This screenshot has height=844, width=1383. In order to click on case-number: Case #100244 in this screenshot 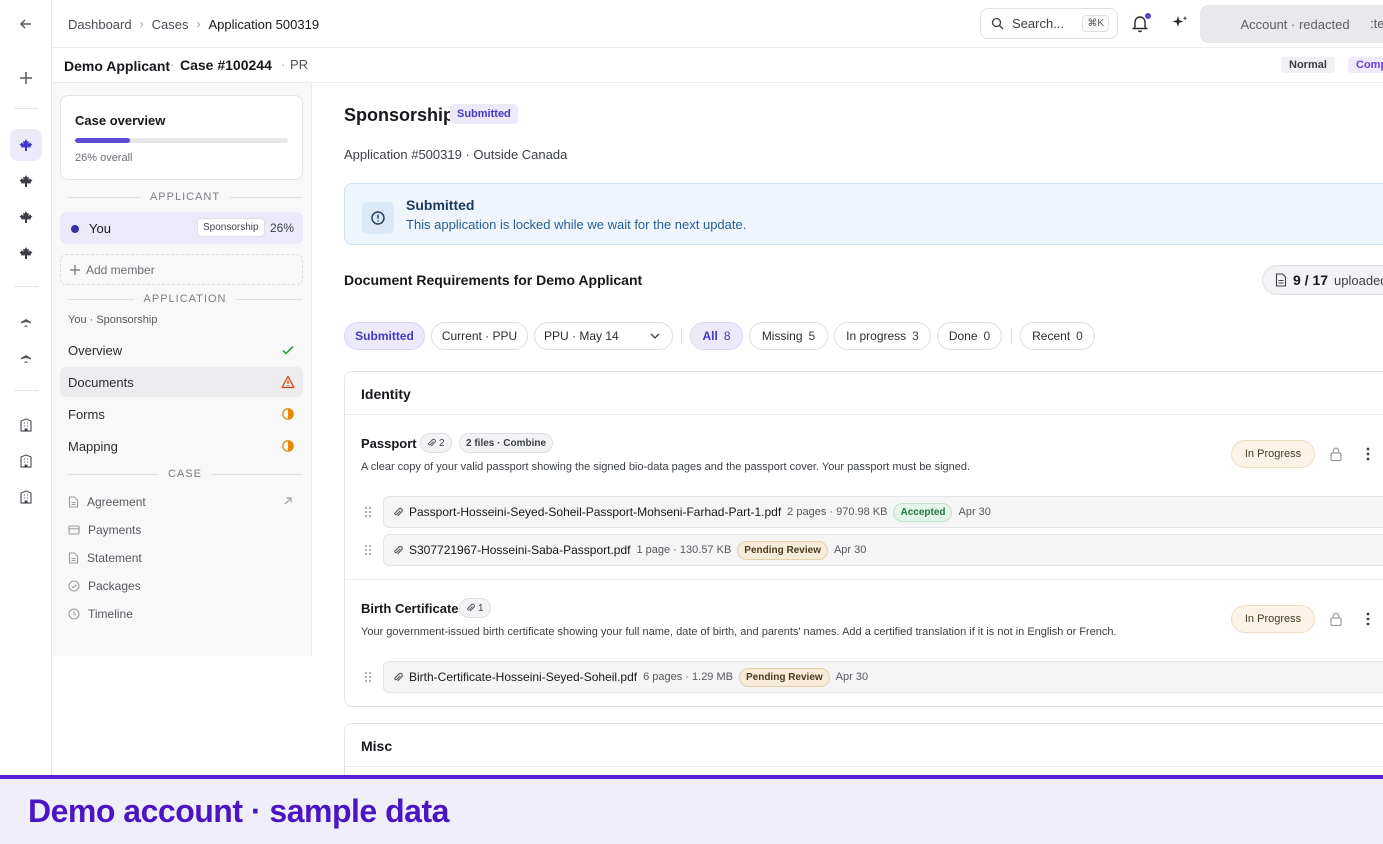, I will do `click(226, 65)`.